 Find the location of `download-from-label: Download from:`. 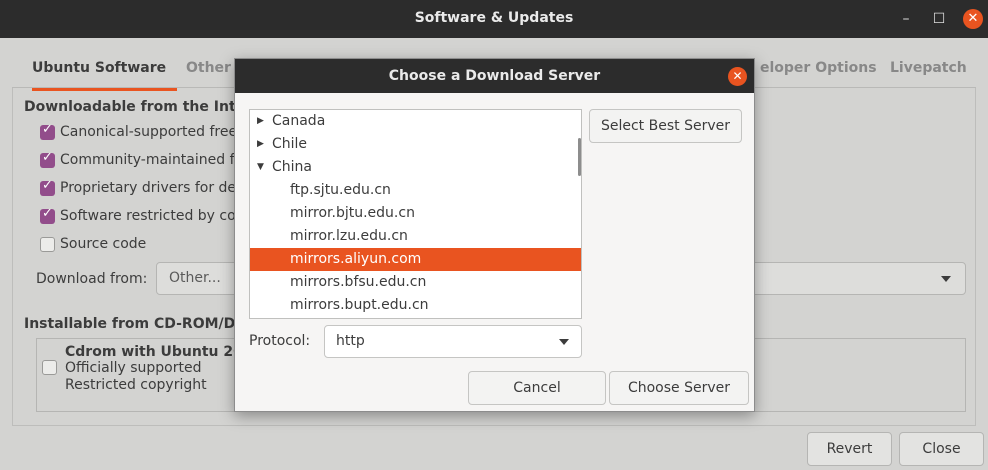

download-from-label: Download from: is located at coordinates (92, 279).